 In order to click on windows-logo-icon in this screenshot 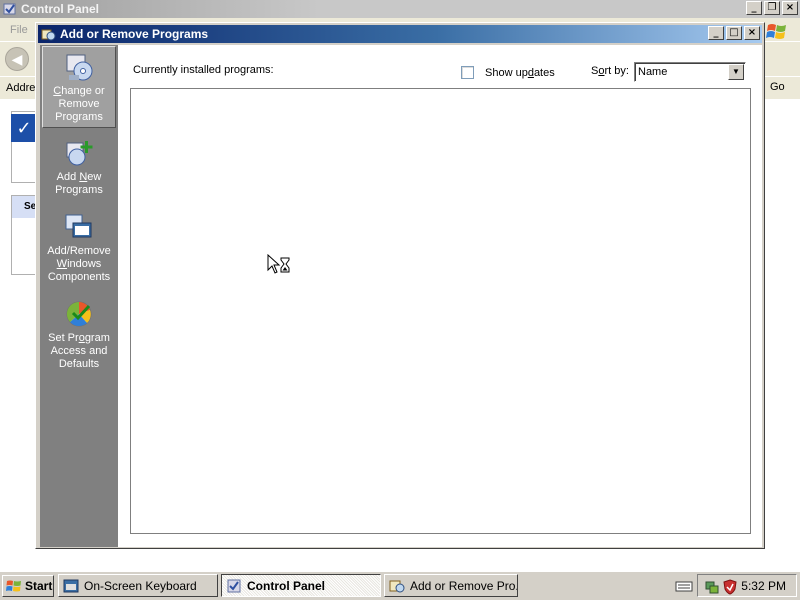, I will do `click(13, 586)`.